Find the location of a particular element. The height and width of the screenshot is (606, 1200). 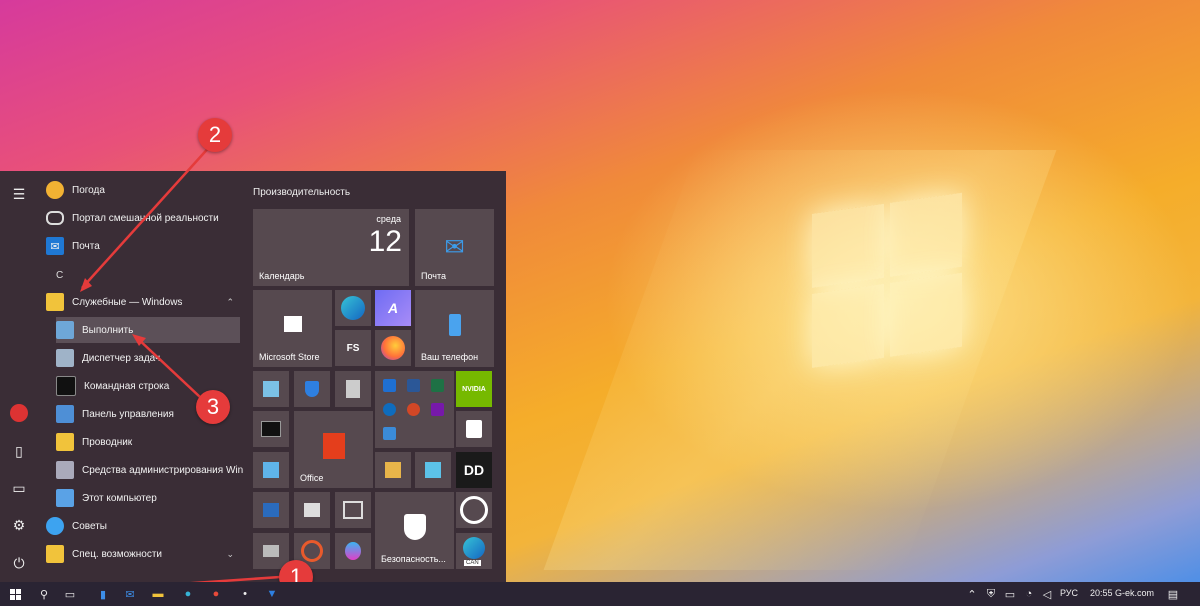

tile-nvidia: NVIDIA is located at coordinates (474, 389).